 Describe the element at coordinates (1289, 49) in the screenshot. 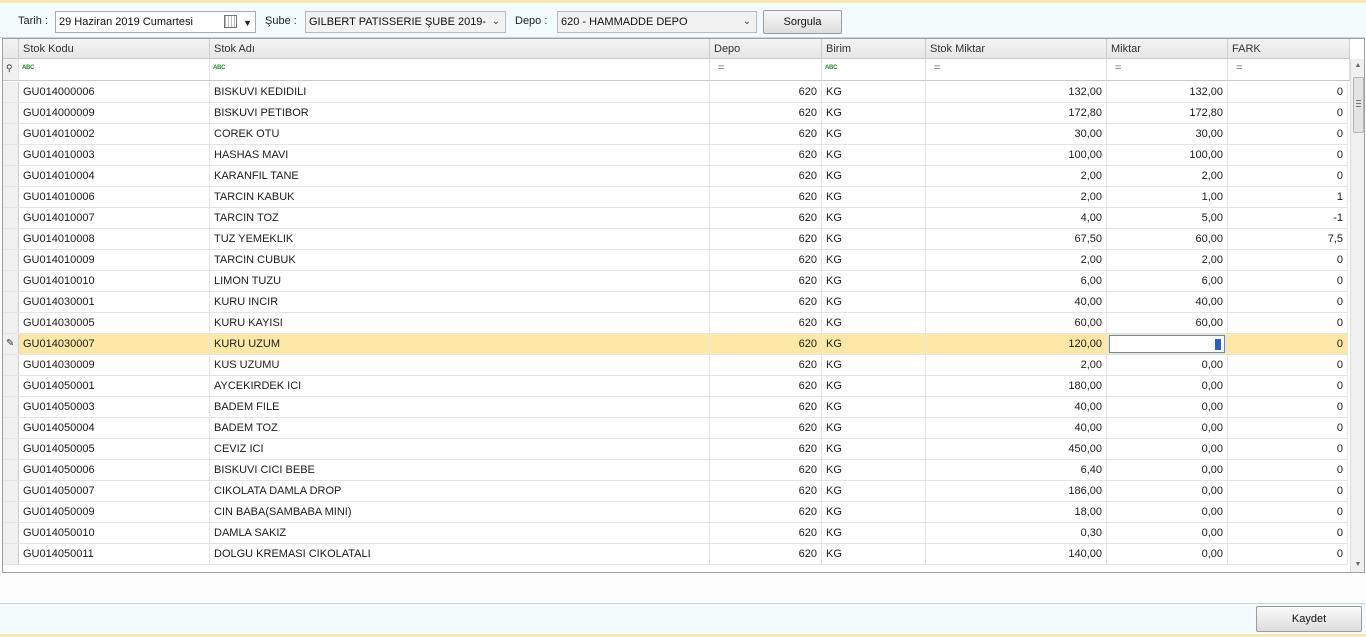

I see `col-header-fark: FARK` at that location.